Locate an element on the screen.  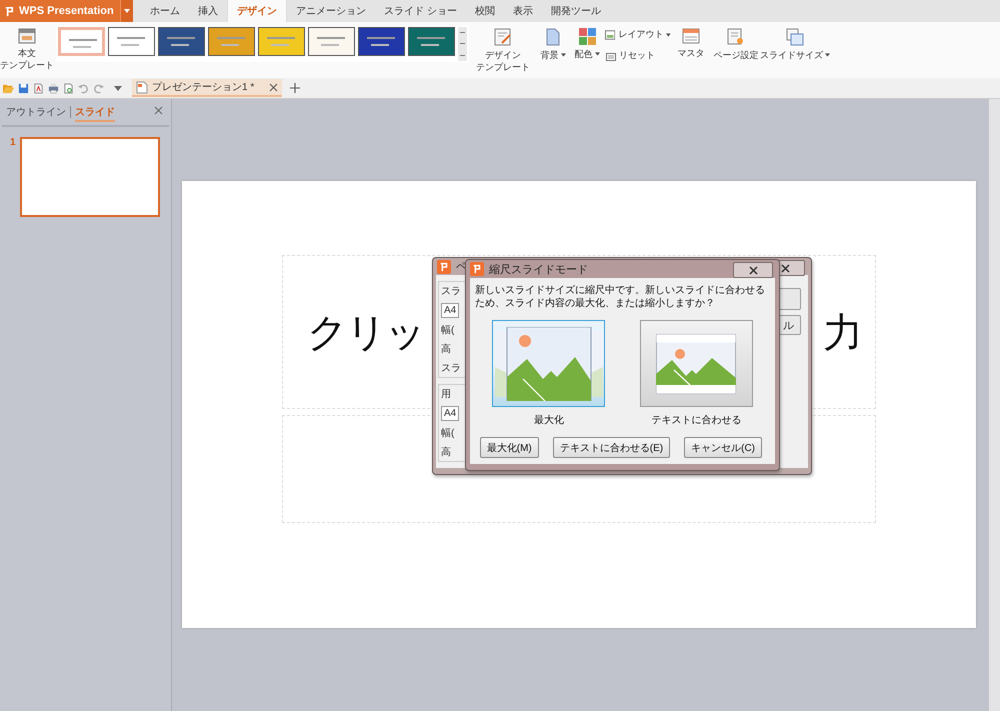
ribbon-tab: ホーム is located at coordinates (165, 11).